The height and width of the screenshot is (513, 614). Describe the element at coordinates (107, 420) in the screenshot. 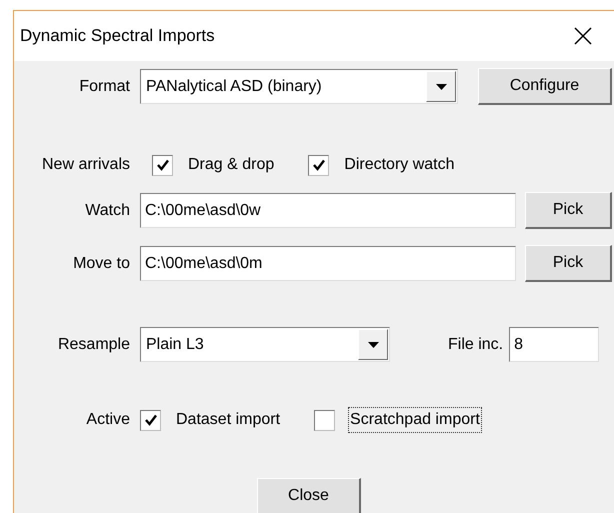

I see `active-label: Active` at that location.